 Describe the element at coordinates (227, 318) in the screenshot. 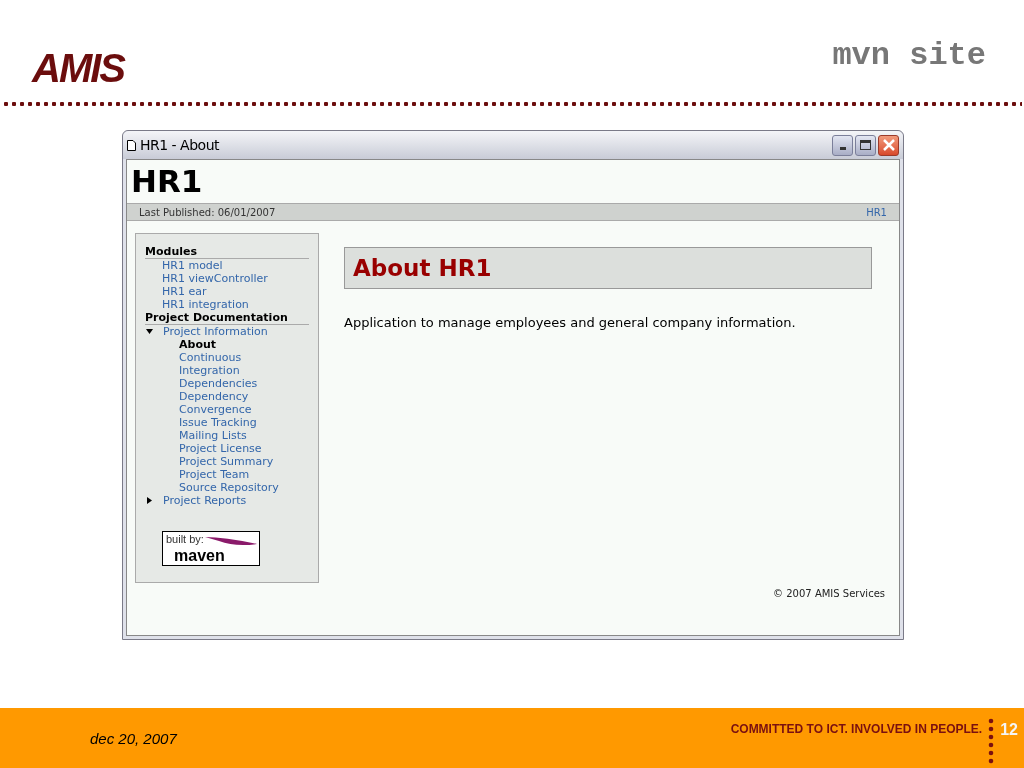

I see `nav-section-heading: Project Documentation` at that location.